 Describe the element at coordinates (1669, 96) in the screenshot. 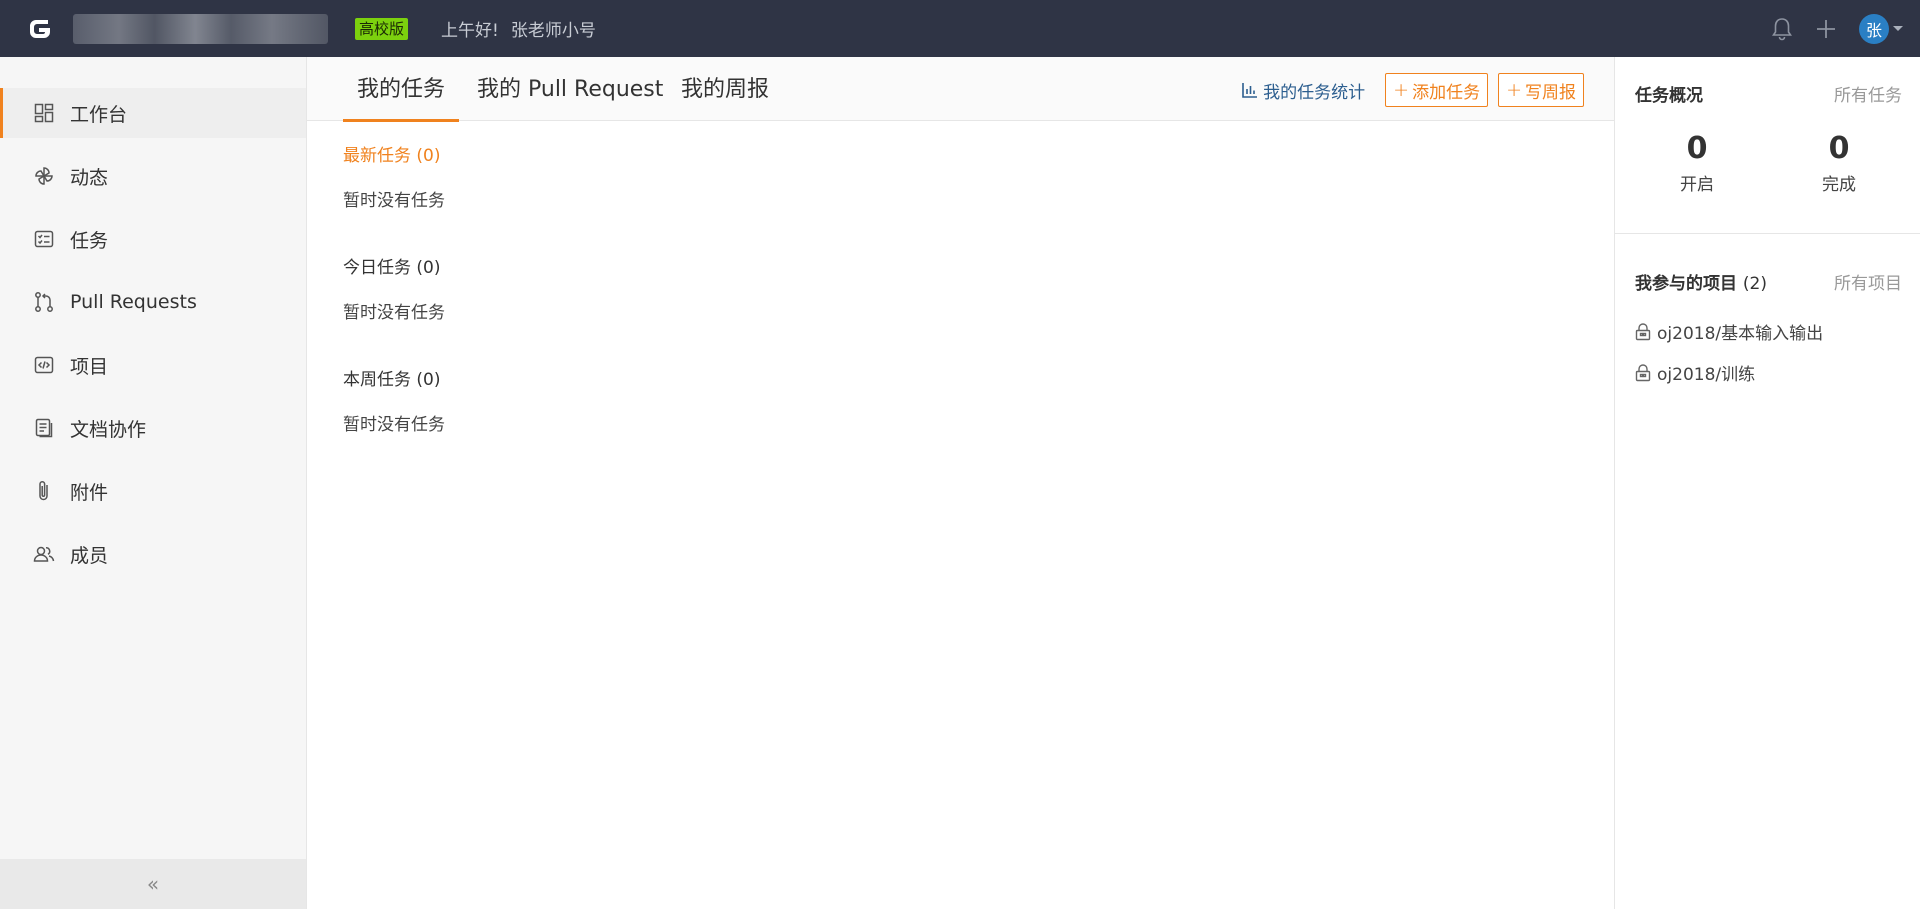

I see `task-overview-title: 任务概况` at that location.